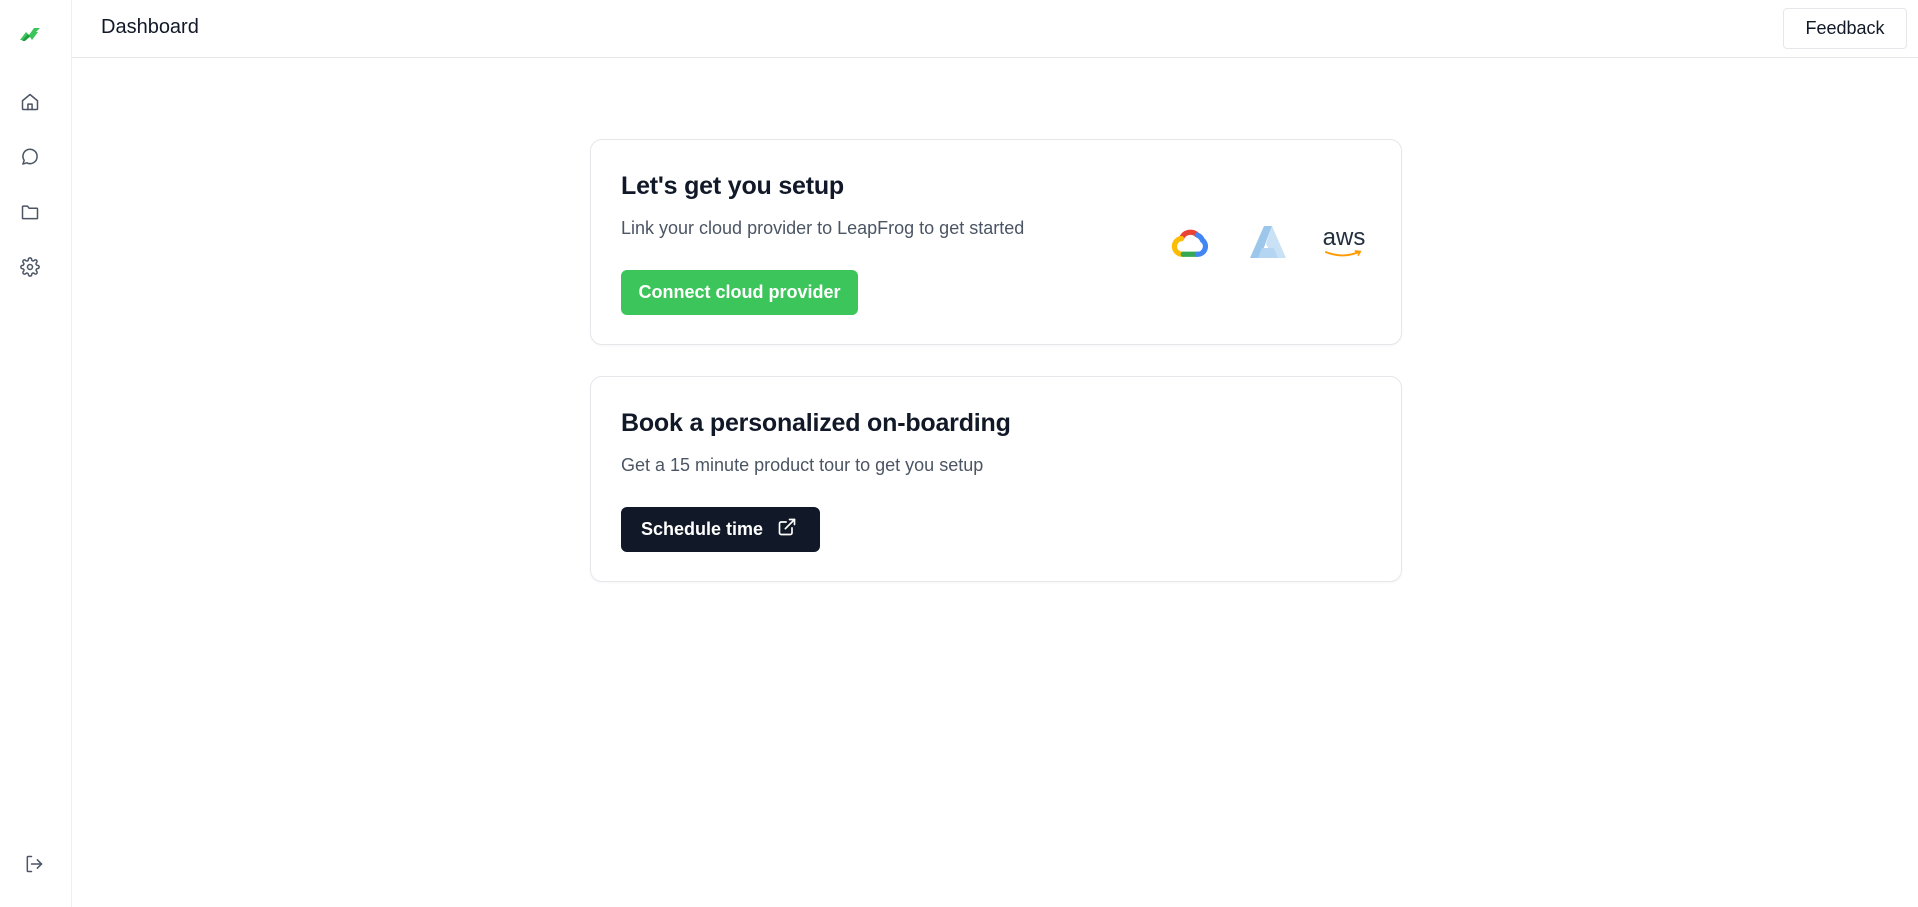  I want to click on cloud-provider-logos: aws, so click(1268, 242).